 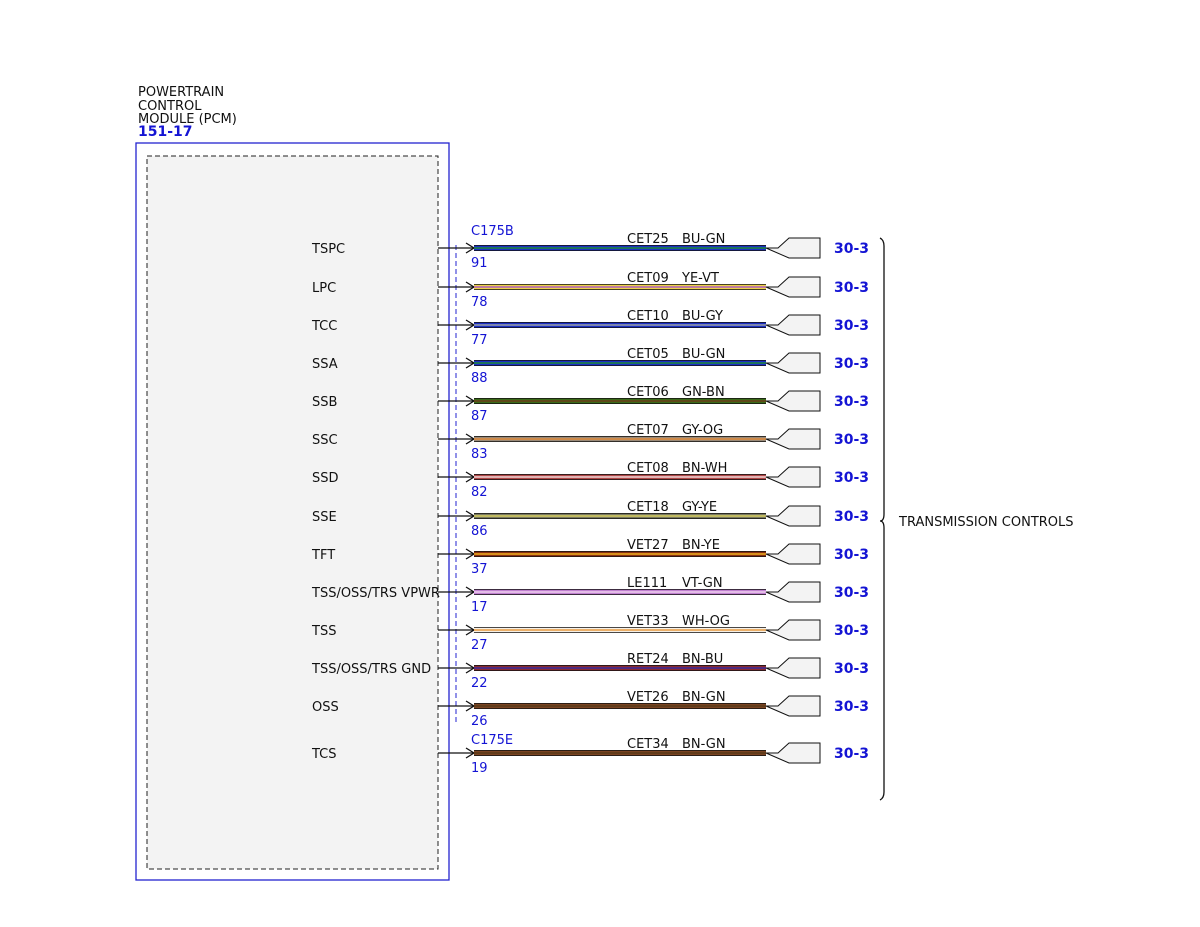 I want to click on circuit-id: CET18, so click(x=648, y=507).